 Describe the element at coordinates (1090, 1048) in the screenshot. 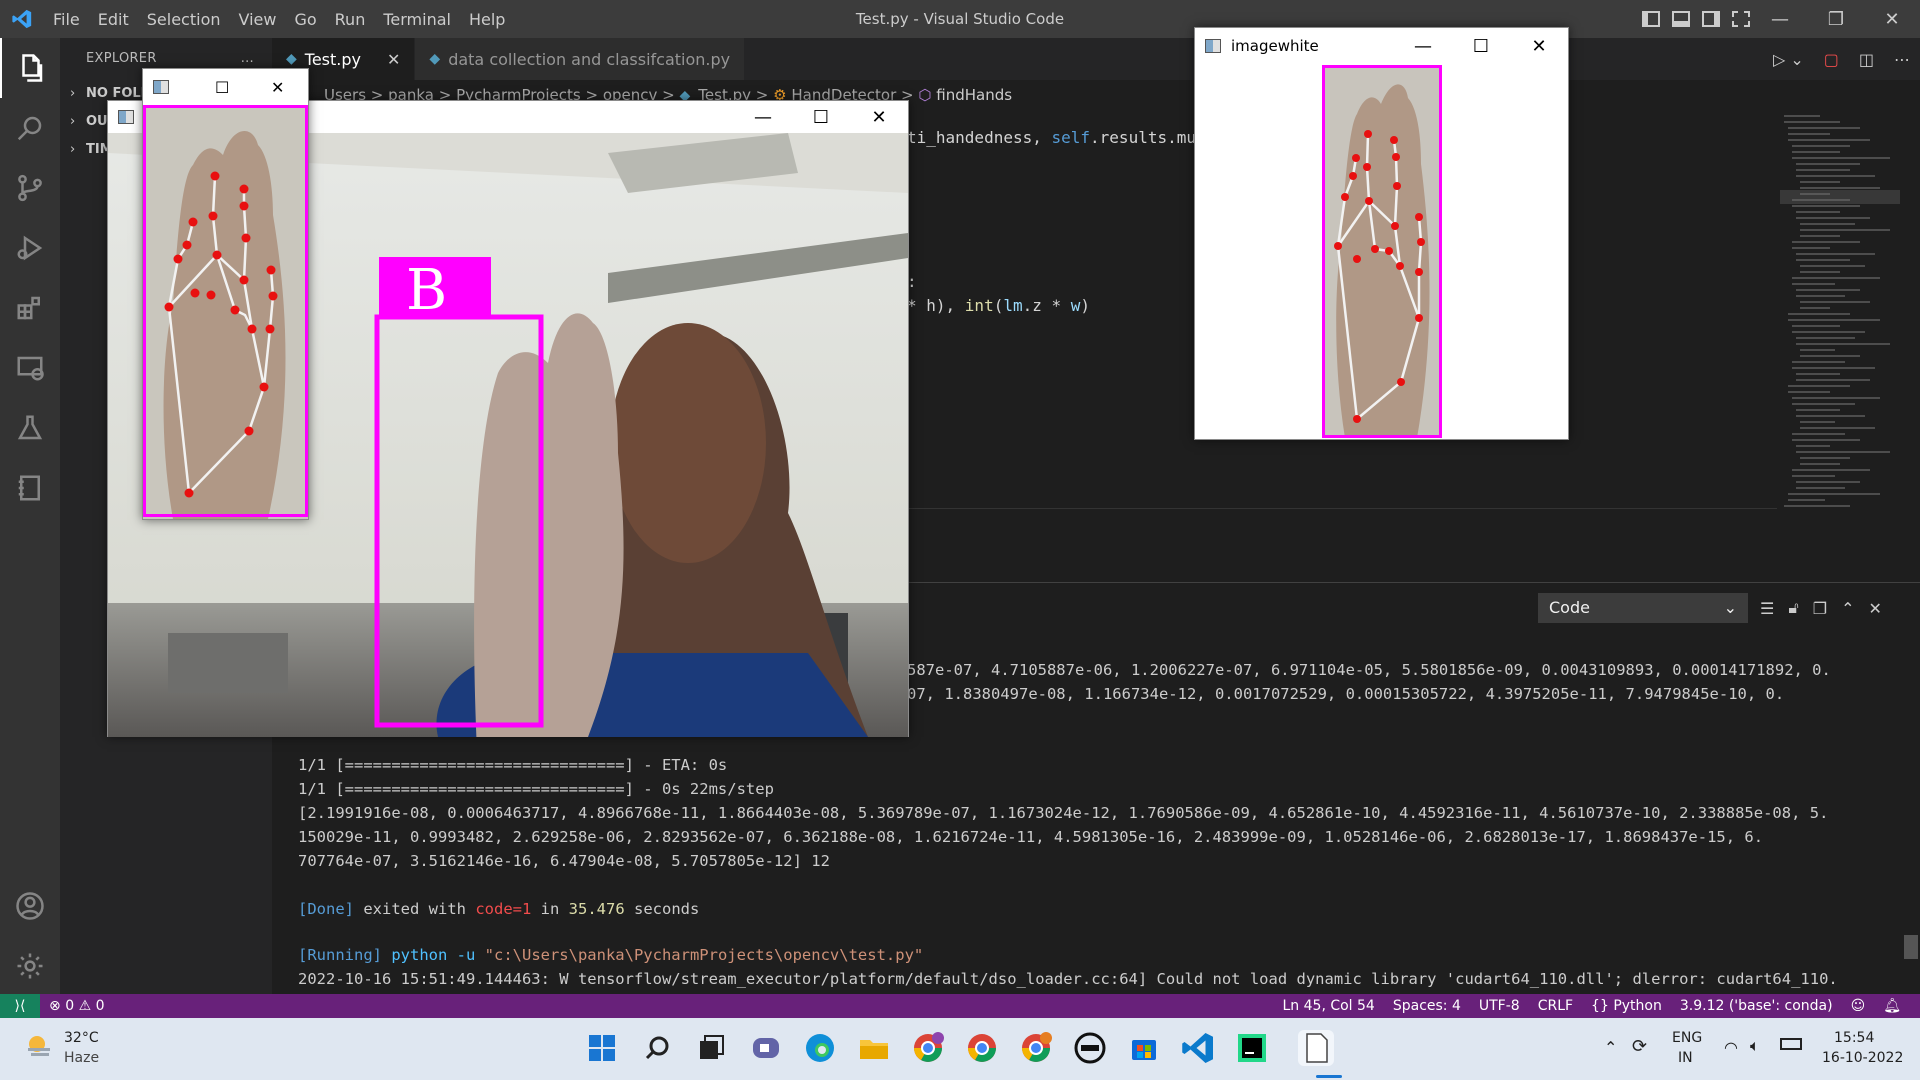

I see `dell-icon` at that location.